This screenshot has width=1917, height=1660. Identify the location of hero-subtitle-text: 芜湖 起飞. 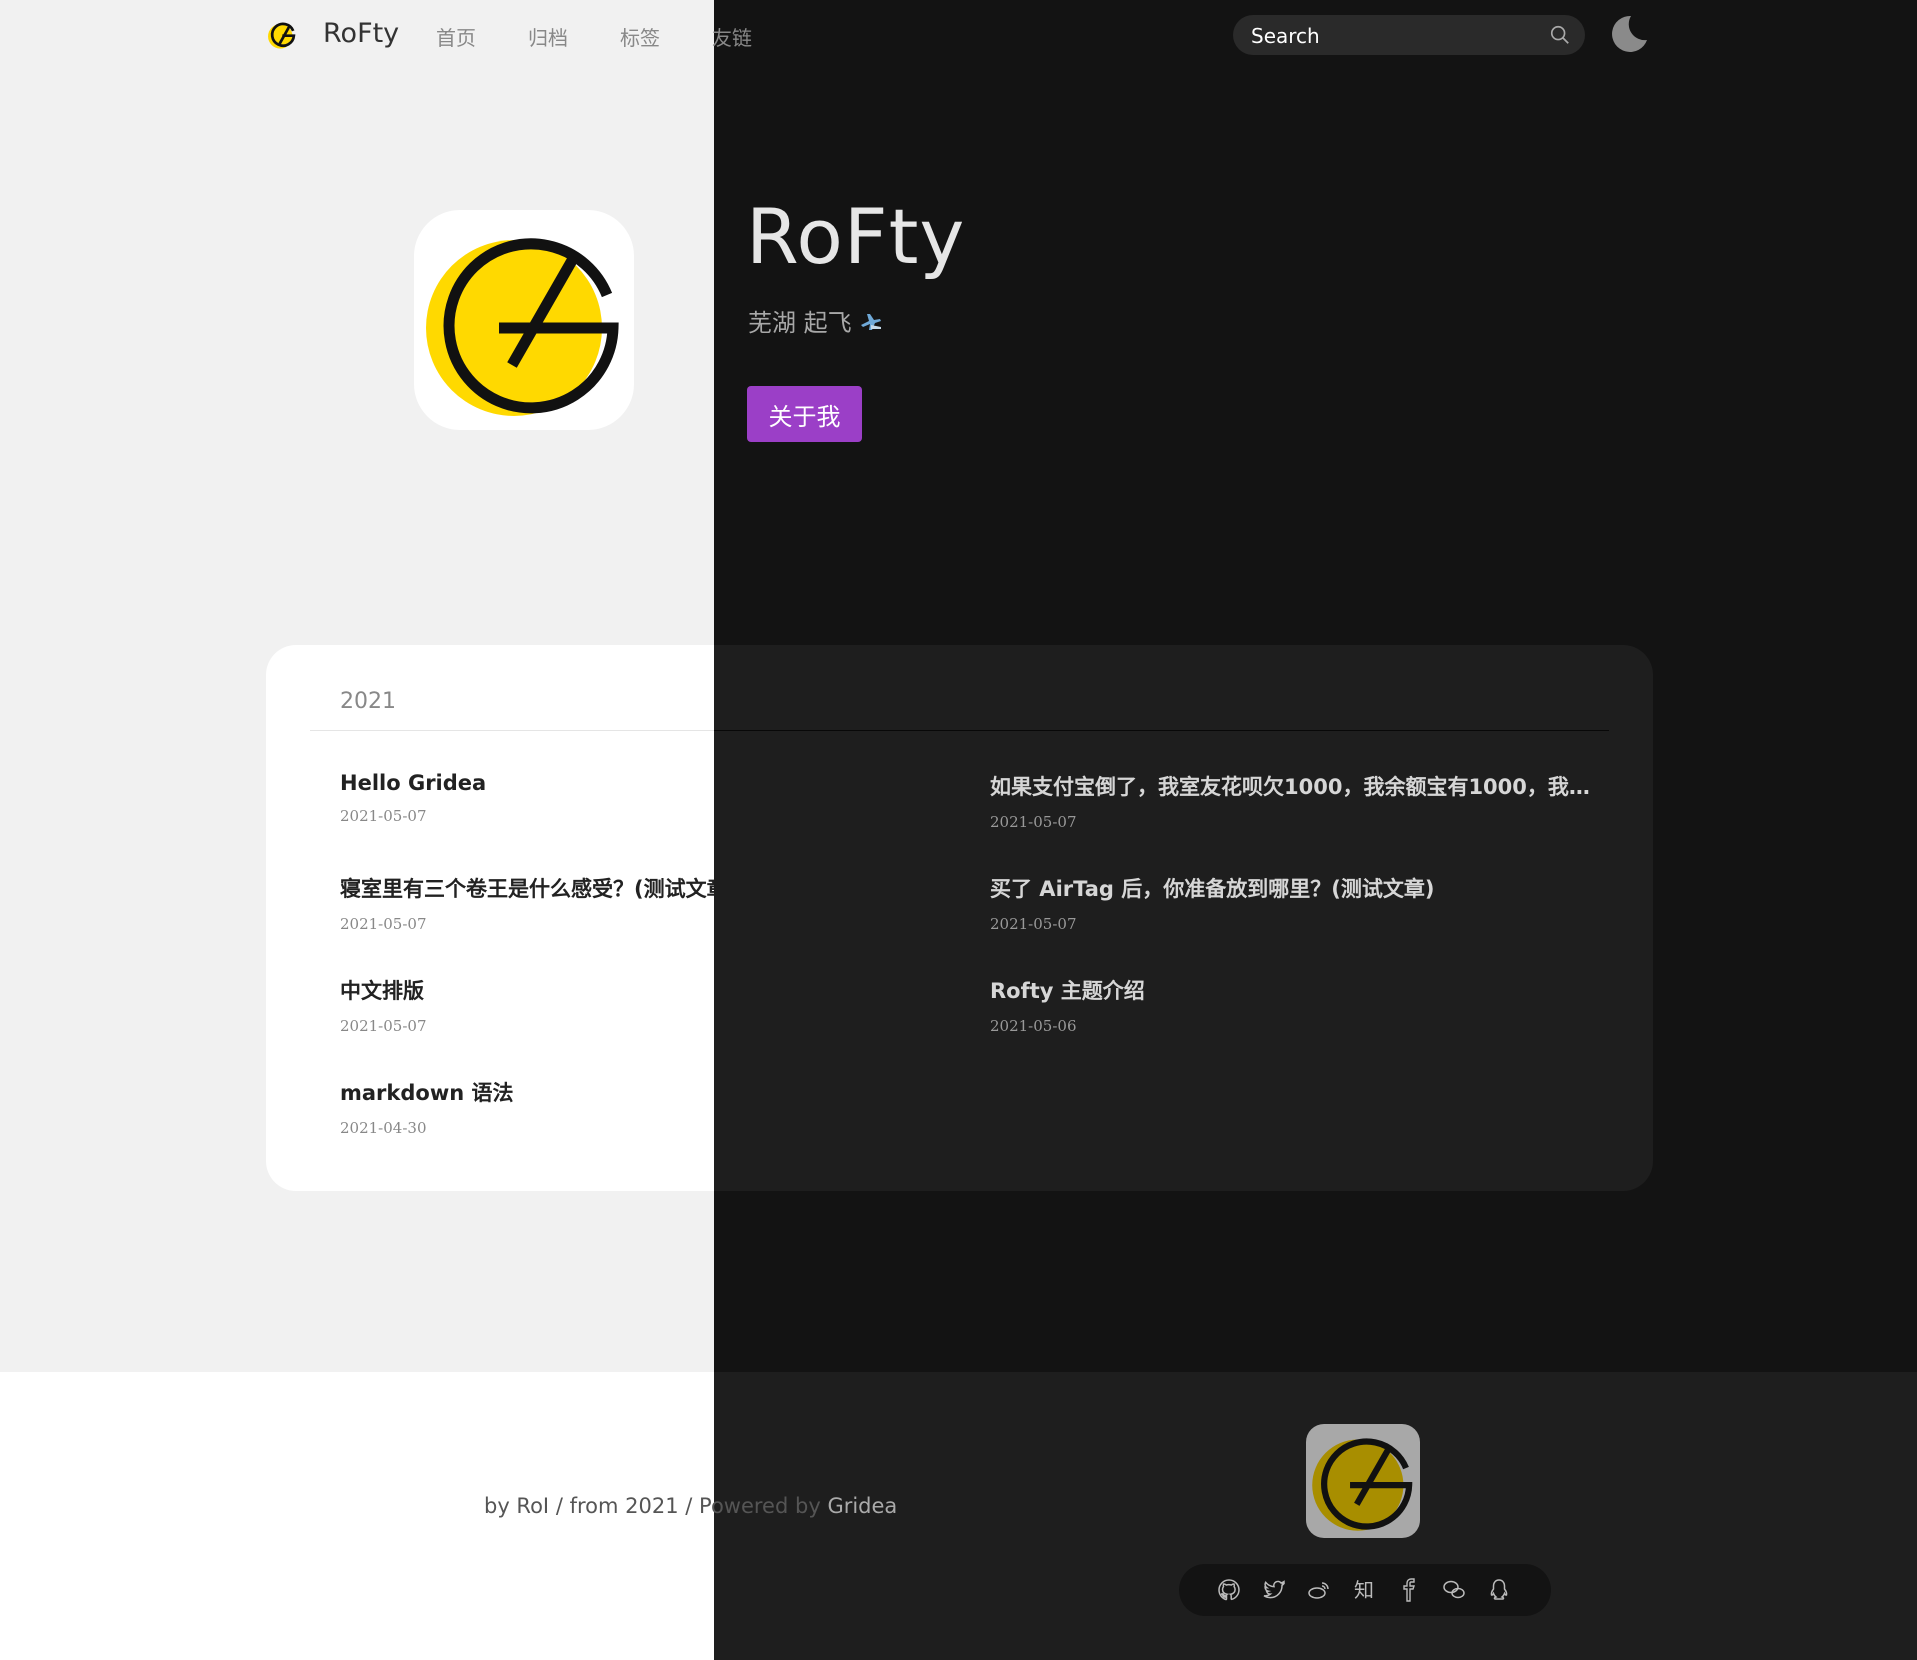
(800, 323).